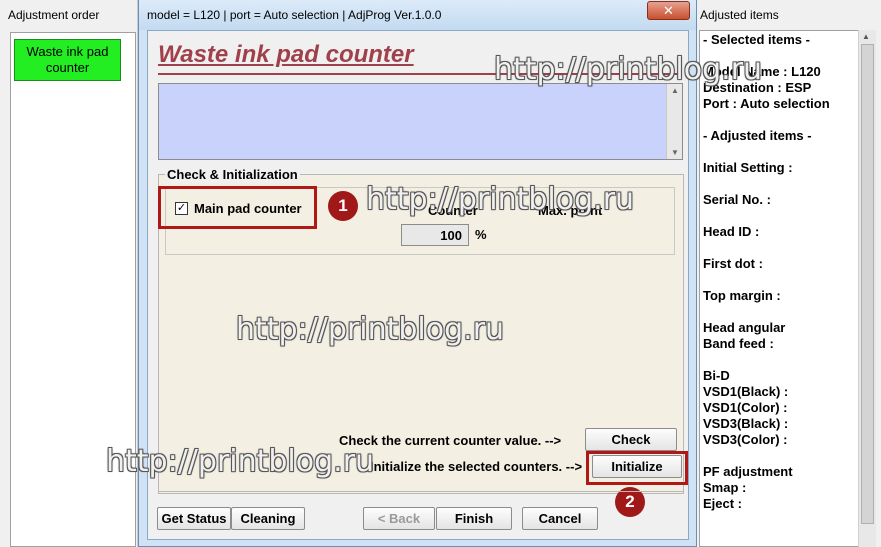 The height and width of the screenshot is (547, 881). Describe the element at coordinates (739, 15) in the screenshot. I see `adjusted-items-title: Adjusted items` at that location.